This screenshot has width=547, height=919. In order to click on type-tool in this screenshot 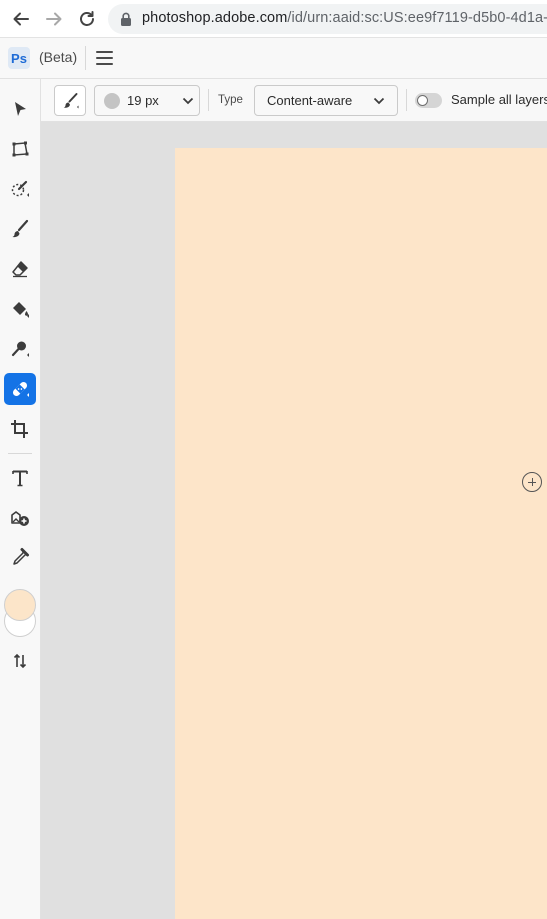, I will do `click(20, 478)`.